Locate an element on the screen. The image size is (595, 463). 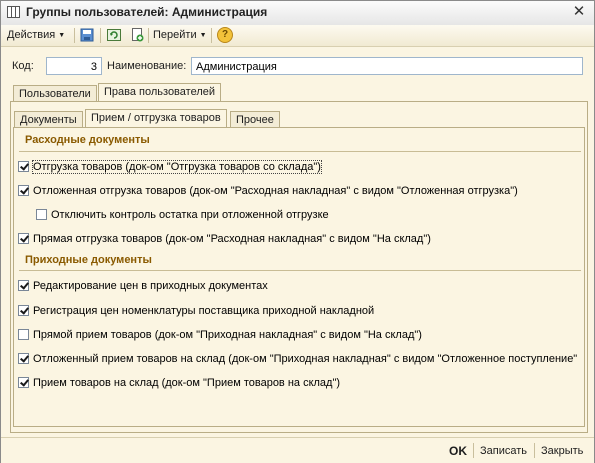
name-field: Администрация is located at coordinates (387, 66).